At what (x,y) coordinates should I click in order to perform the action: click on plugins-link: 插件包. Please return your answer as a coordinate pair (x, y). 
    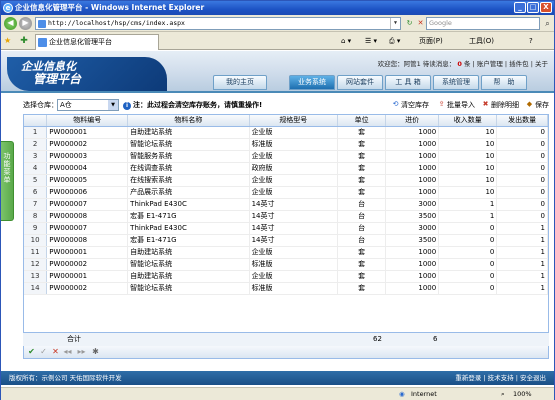
    Looking at the image, I should click on (519, 64).